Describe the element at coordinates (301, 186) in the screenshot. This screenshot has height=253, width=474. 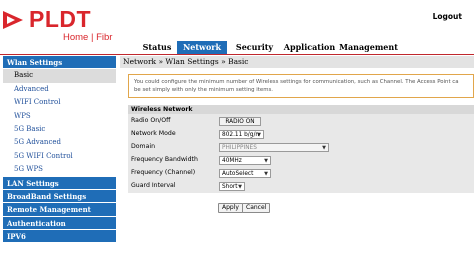
I see `field-guard-interval: Guard Interval Short ▼` at that location.